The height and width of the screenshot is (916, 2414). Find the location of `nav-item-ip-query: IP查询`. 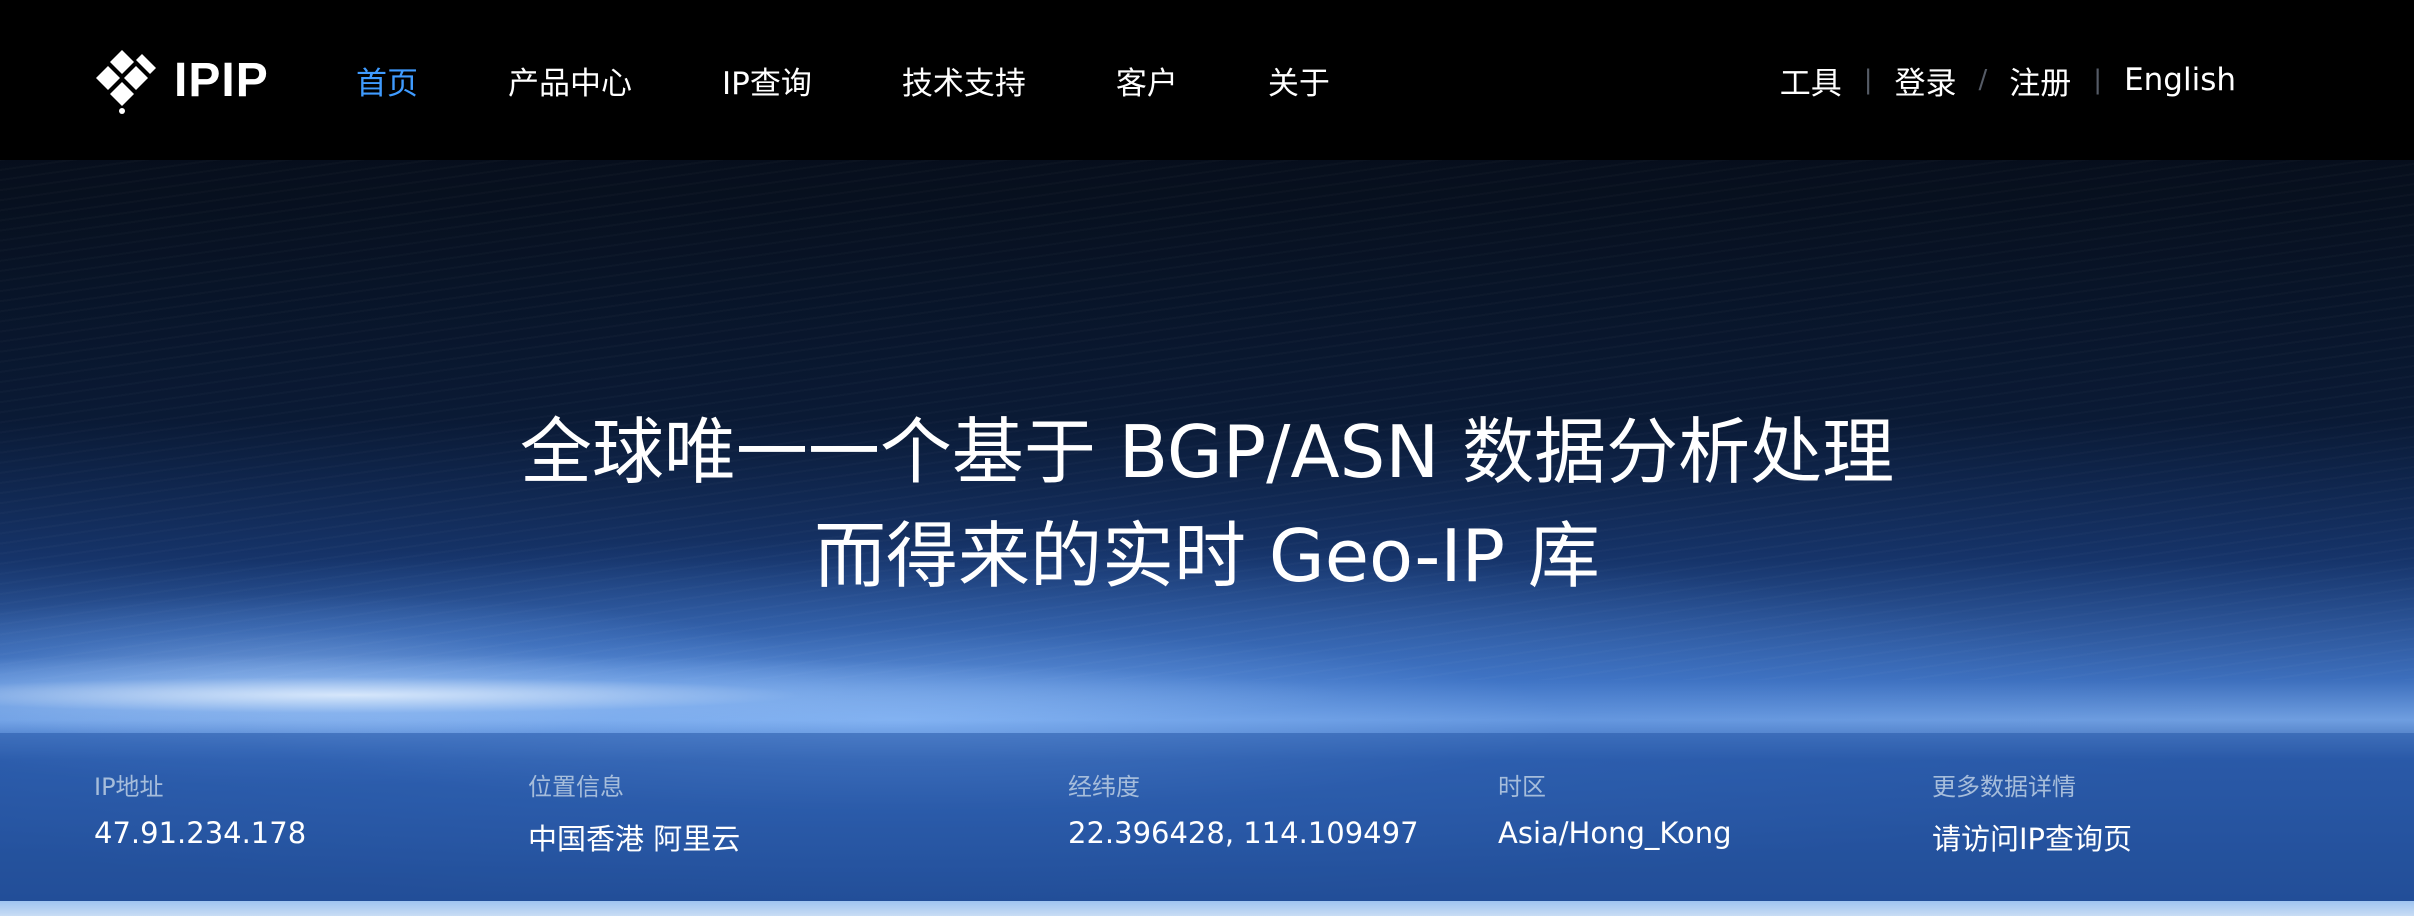

nav-item-ip-query: IP查询 is located at coordinates (767, 80).